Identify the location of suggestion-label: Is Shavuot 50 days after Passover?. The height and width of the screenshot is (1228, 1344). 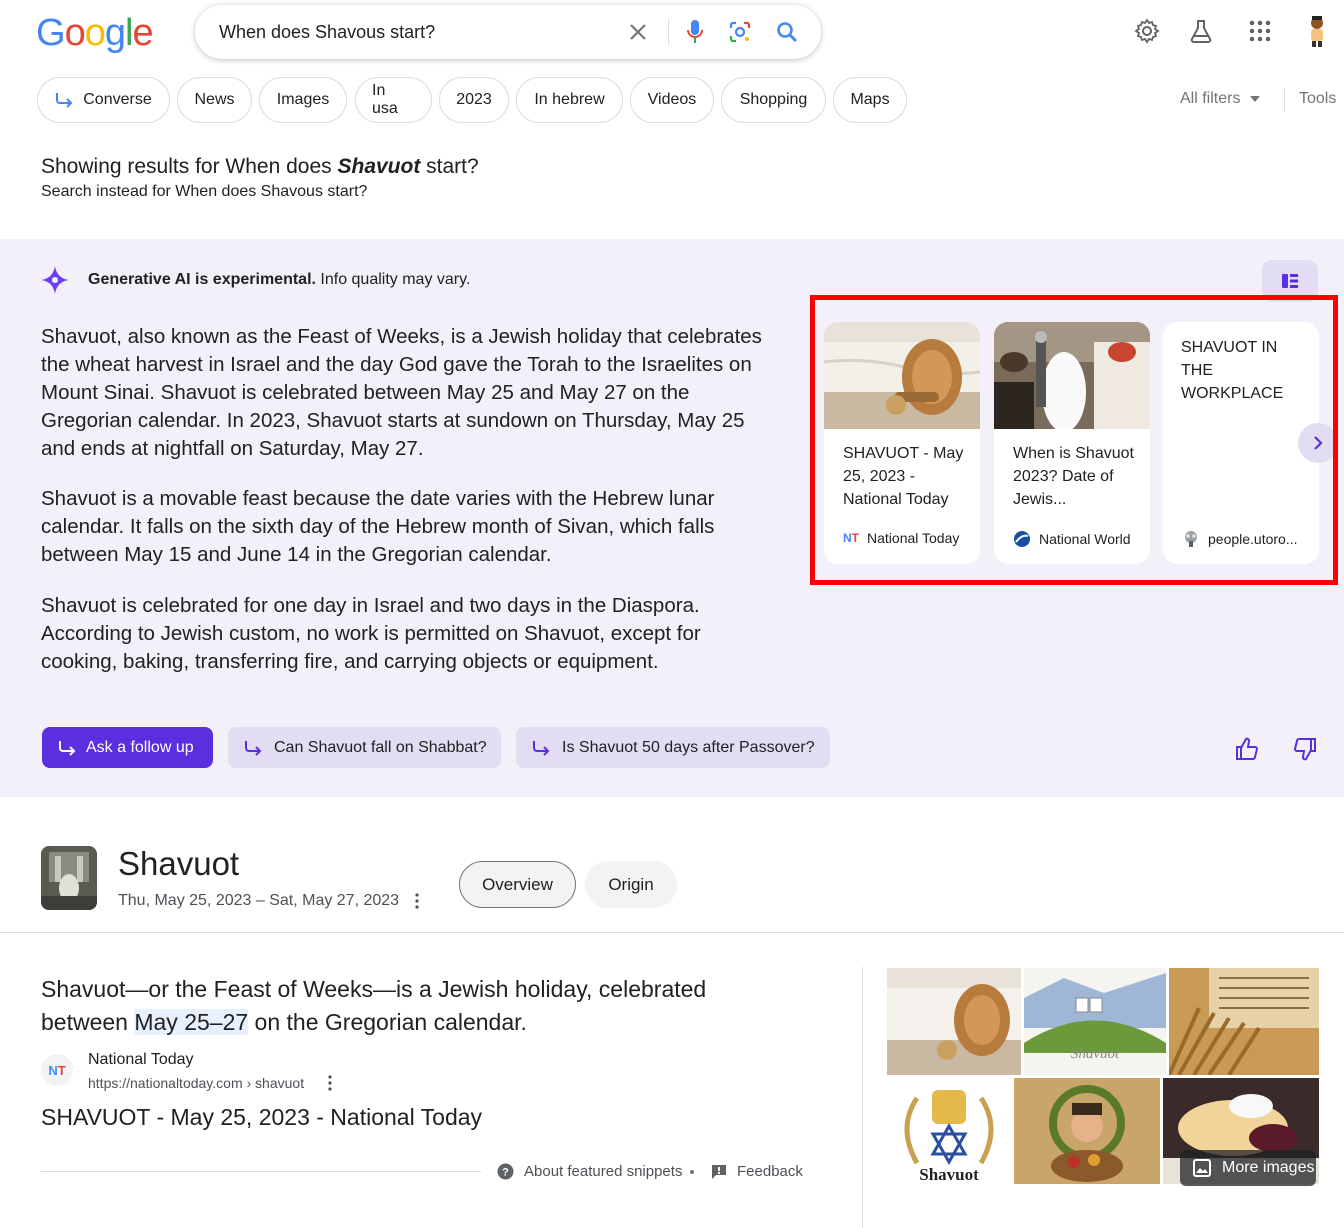
(688, 747).